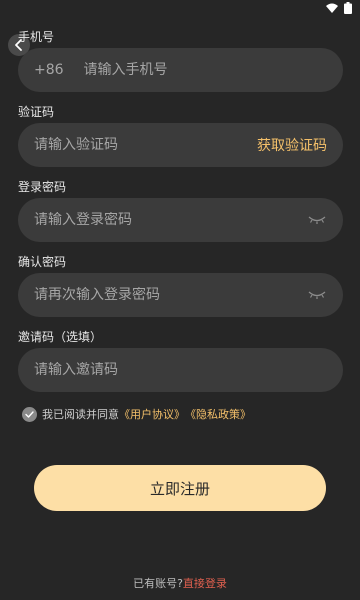 The width and height of the screenshot is (360, 600). I want to click on status-icons, so click(339, 8).